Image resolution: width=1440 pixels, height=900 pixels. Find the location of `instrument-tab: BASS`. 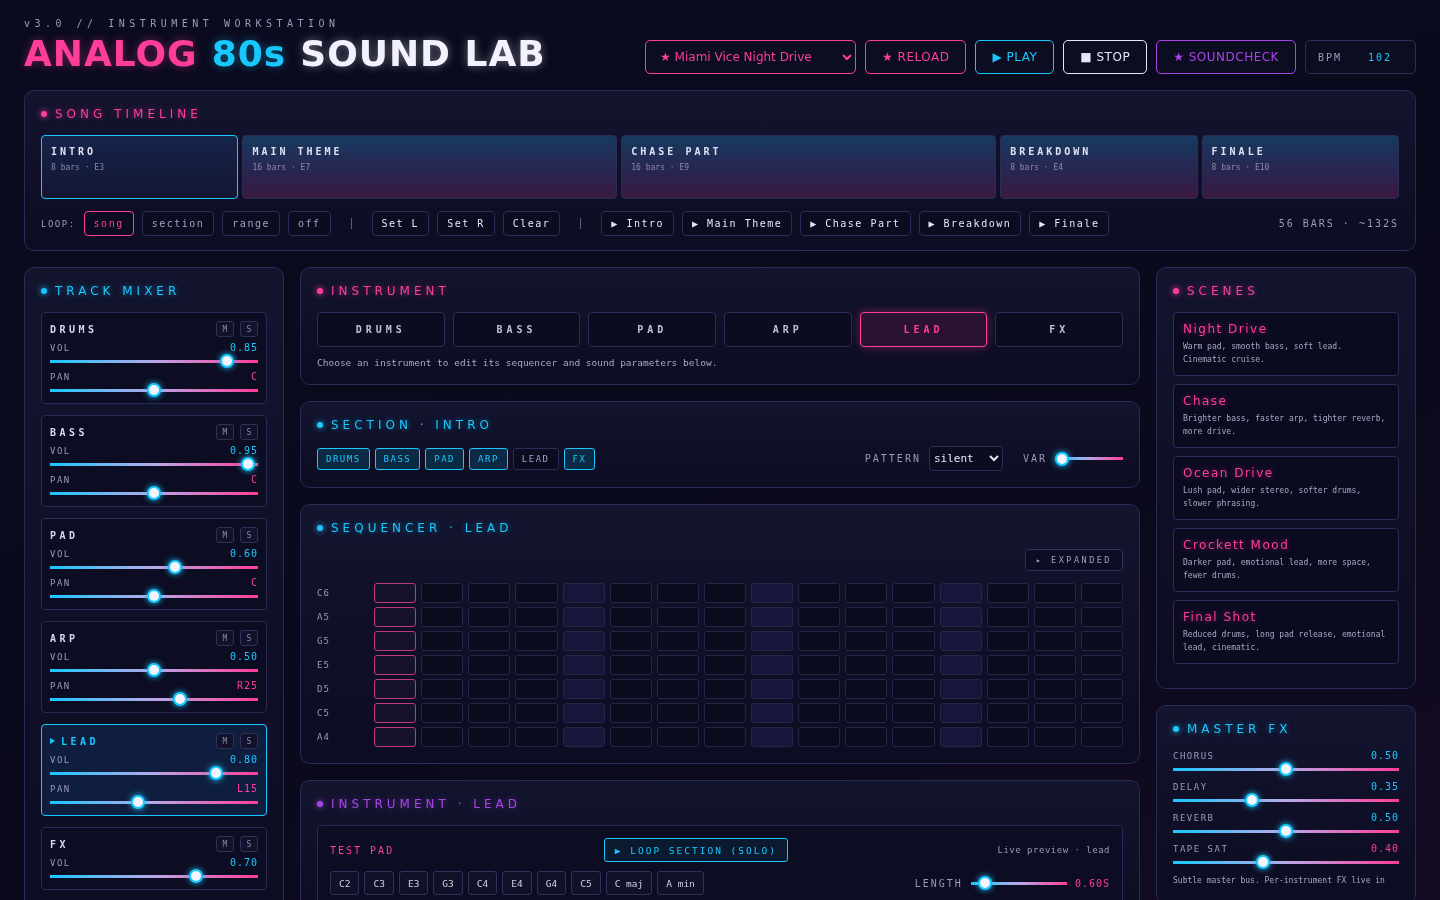

instrument-tab: BASS is located at coordinates (516, 329).